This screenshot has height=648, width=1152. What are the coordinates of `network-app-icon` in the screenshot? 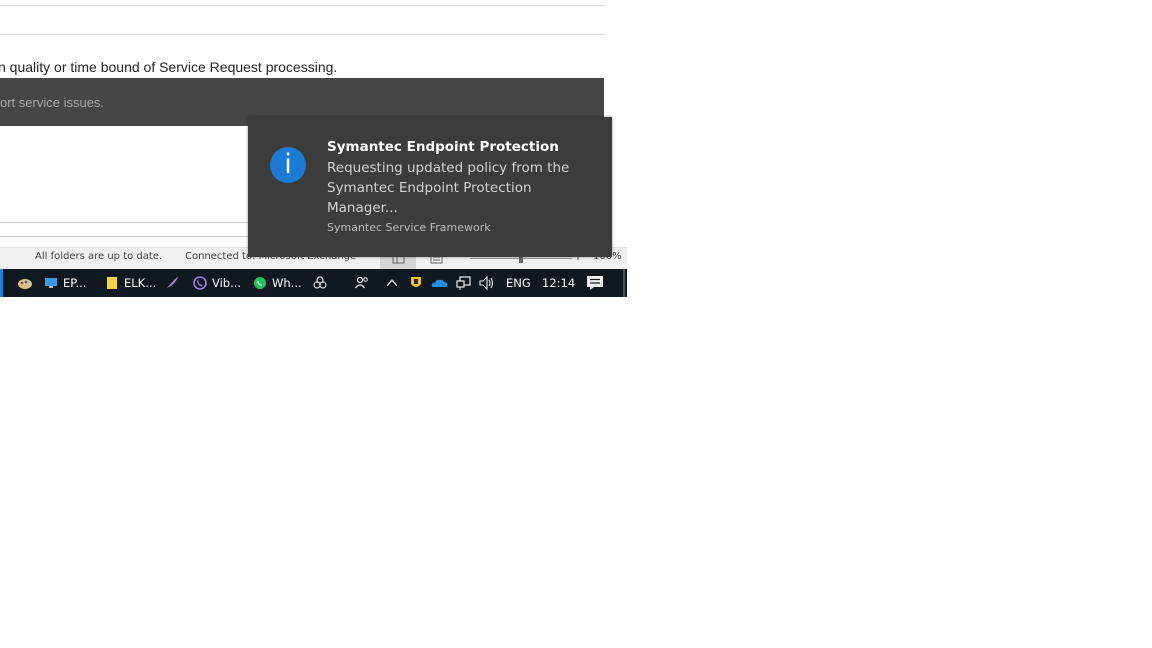 It's located at (320, 282).